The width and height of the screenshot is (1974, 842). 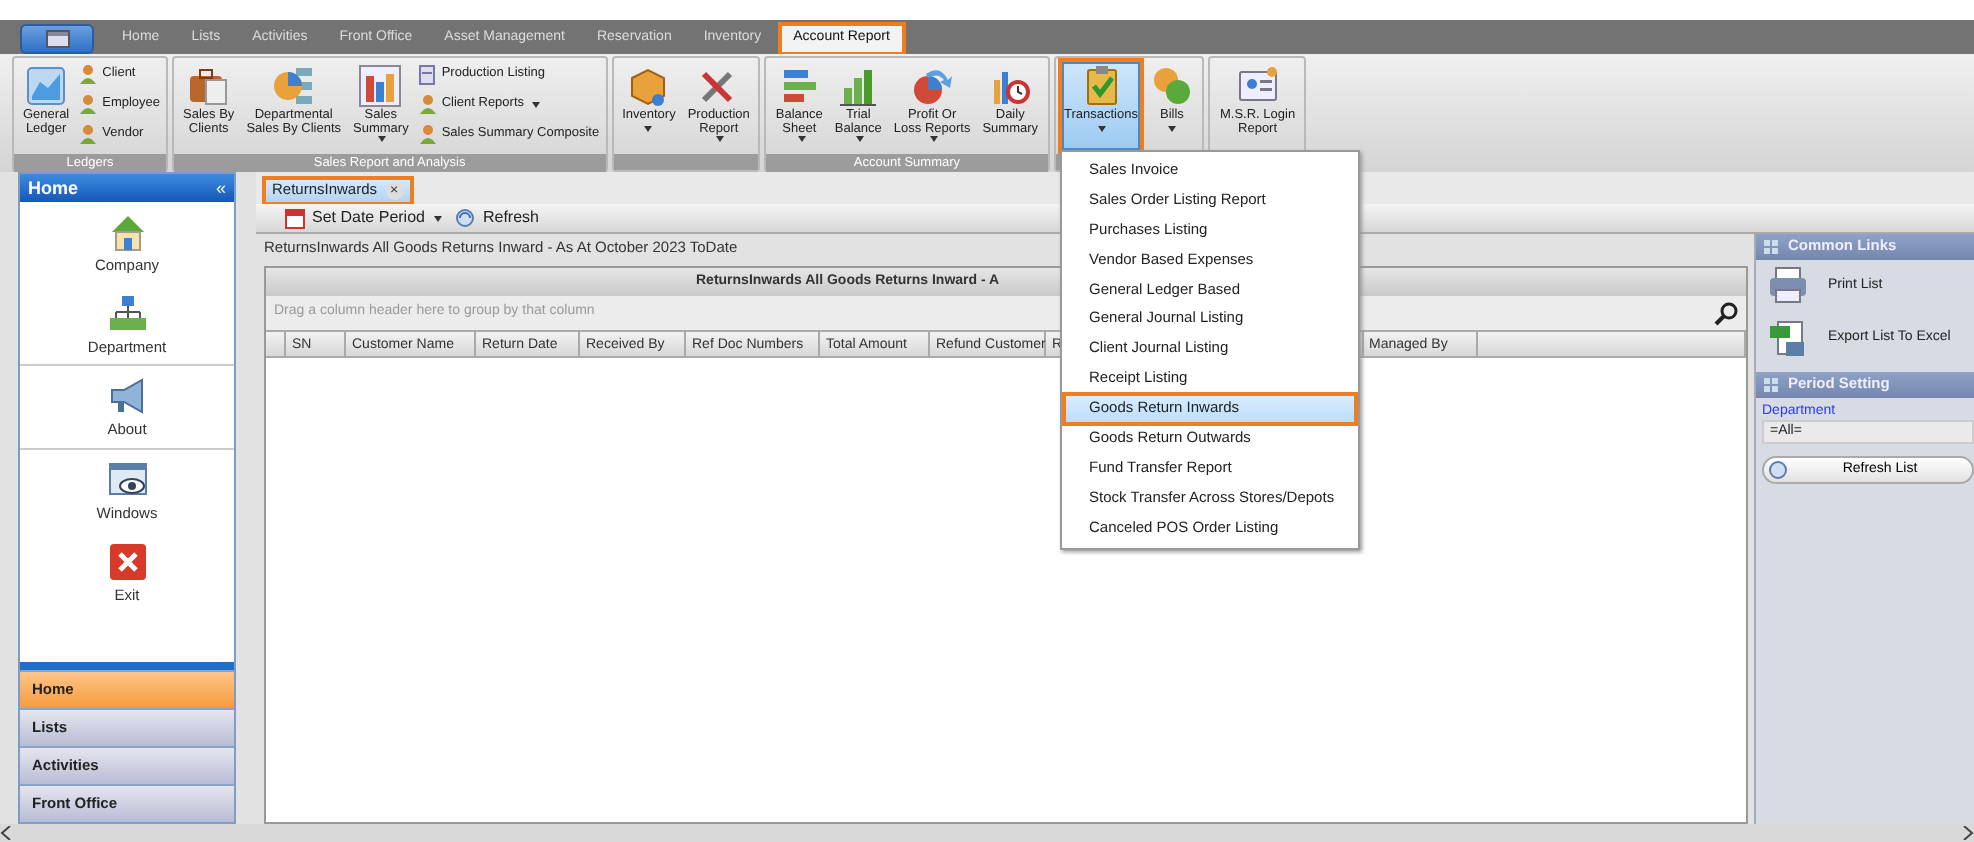 I want to click on scroll-left-icon, so click(x=6, y=833).